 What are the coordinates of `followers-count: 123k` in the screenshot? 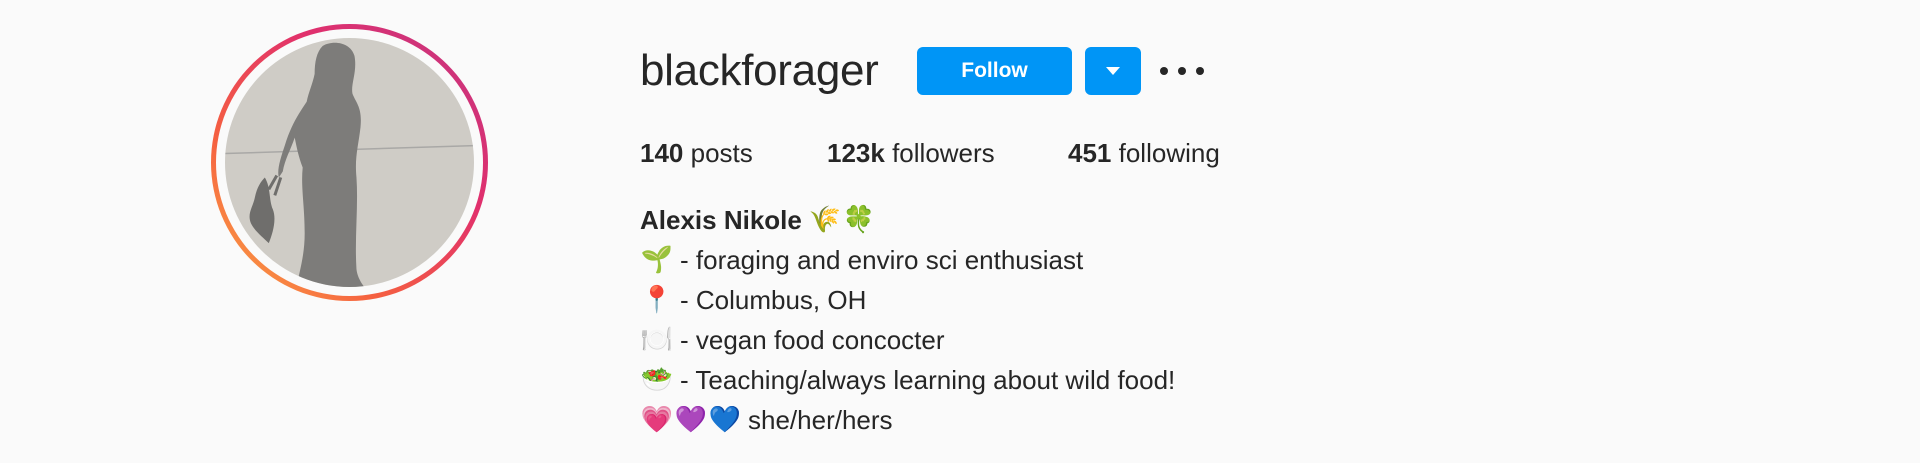 It's located at (856, 153).